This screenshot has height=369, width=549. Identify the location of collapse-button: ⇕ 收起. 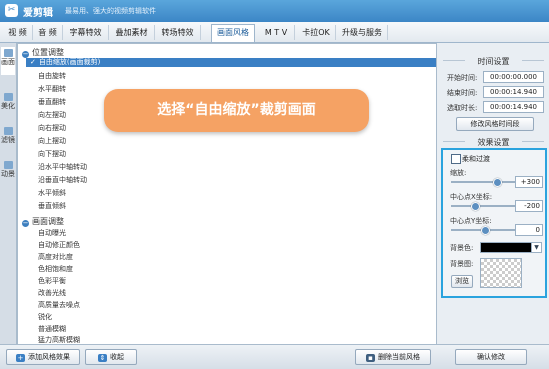
(111, 357).